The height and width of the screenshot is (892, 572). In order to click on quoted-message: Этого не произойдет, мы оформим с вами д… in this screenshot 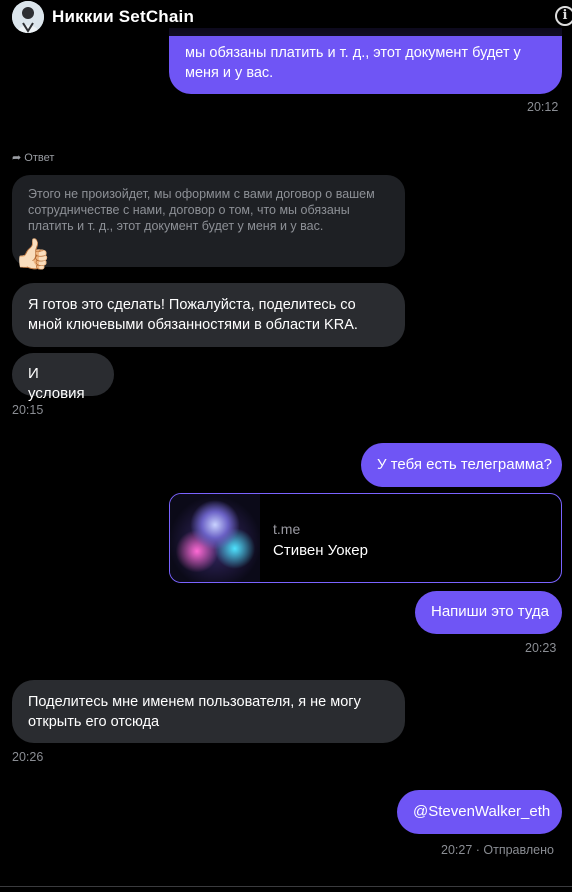, I will do `click(208, 221)`.